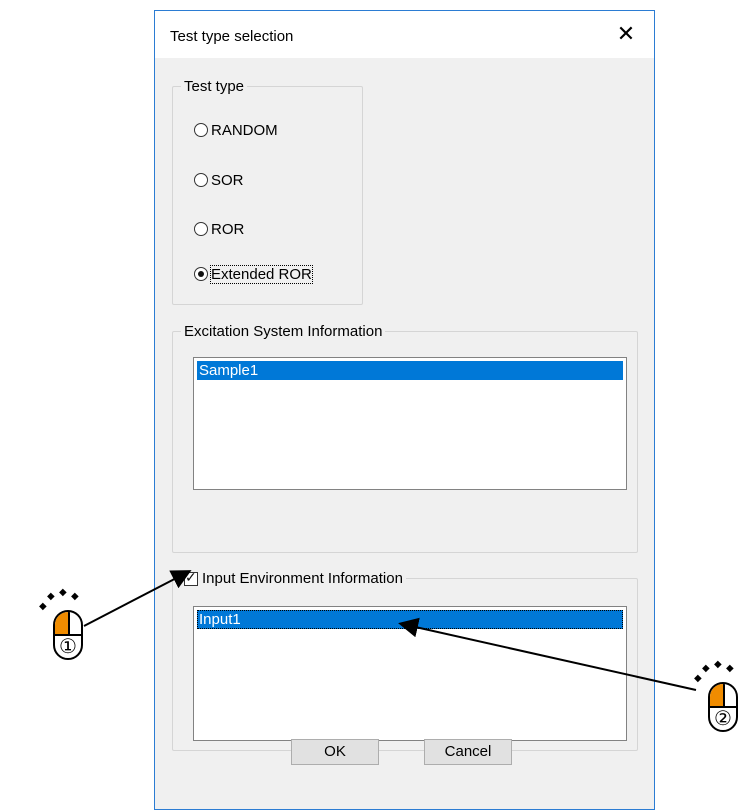 This screenshot has width=753, height=810. What do you see at coordinates (390, 630) in the screenshot?
I see `annotation-arrows` at bounding box center [390, 630].